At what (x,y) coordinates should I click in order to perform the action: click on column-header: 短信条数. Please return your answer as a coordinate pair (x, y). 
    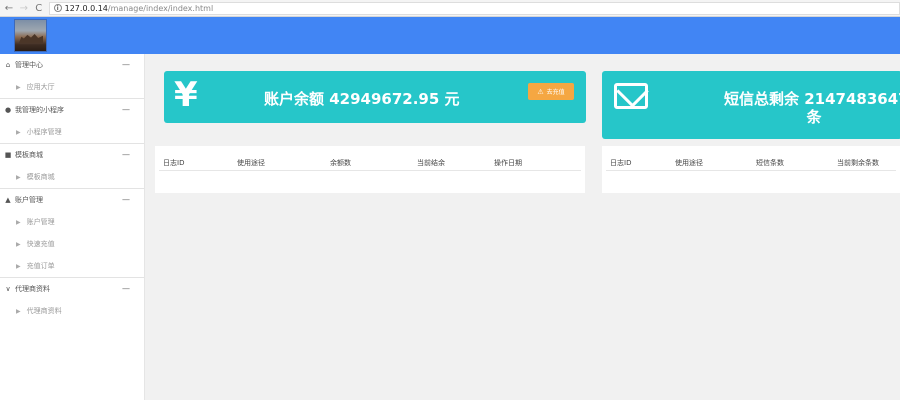
    Looking at the image, I should click on (770, 163).